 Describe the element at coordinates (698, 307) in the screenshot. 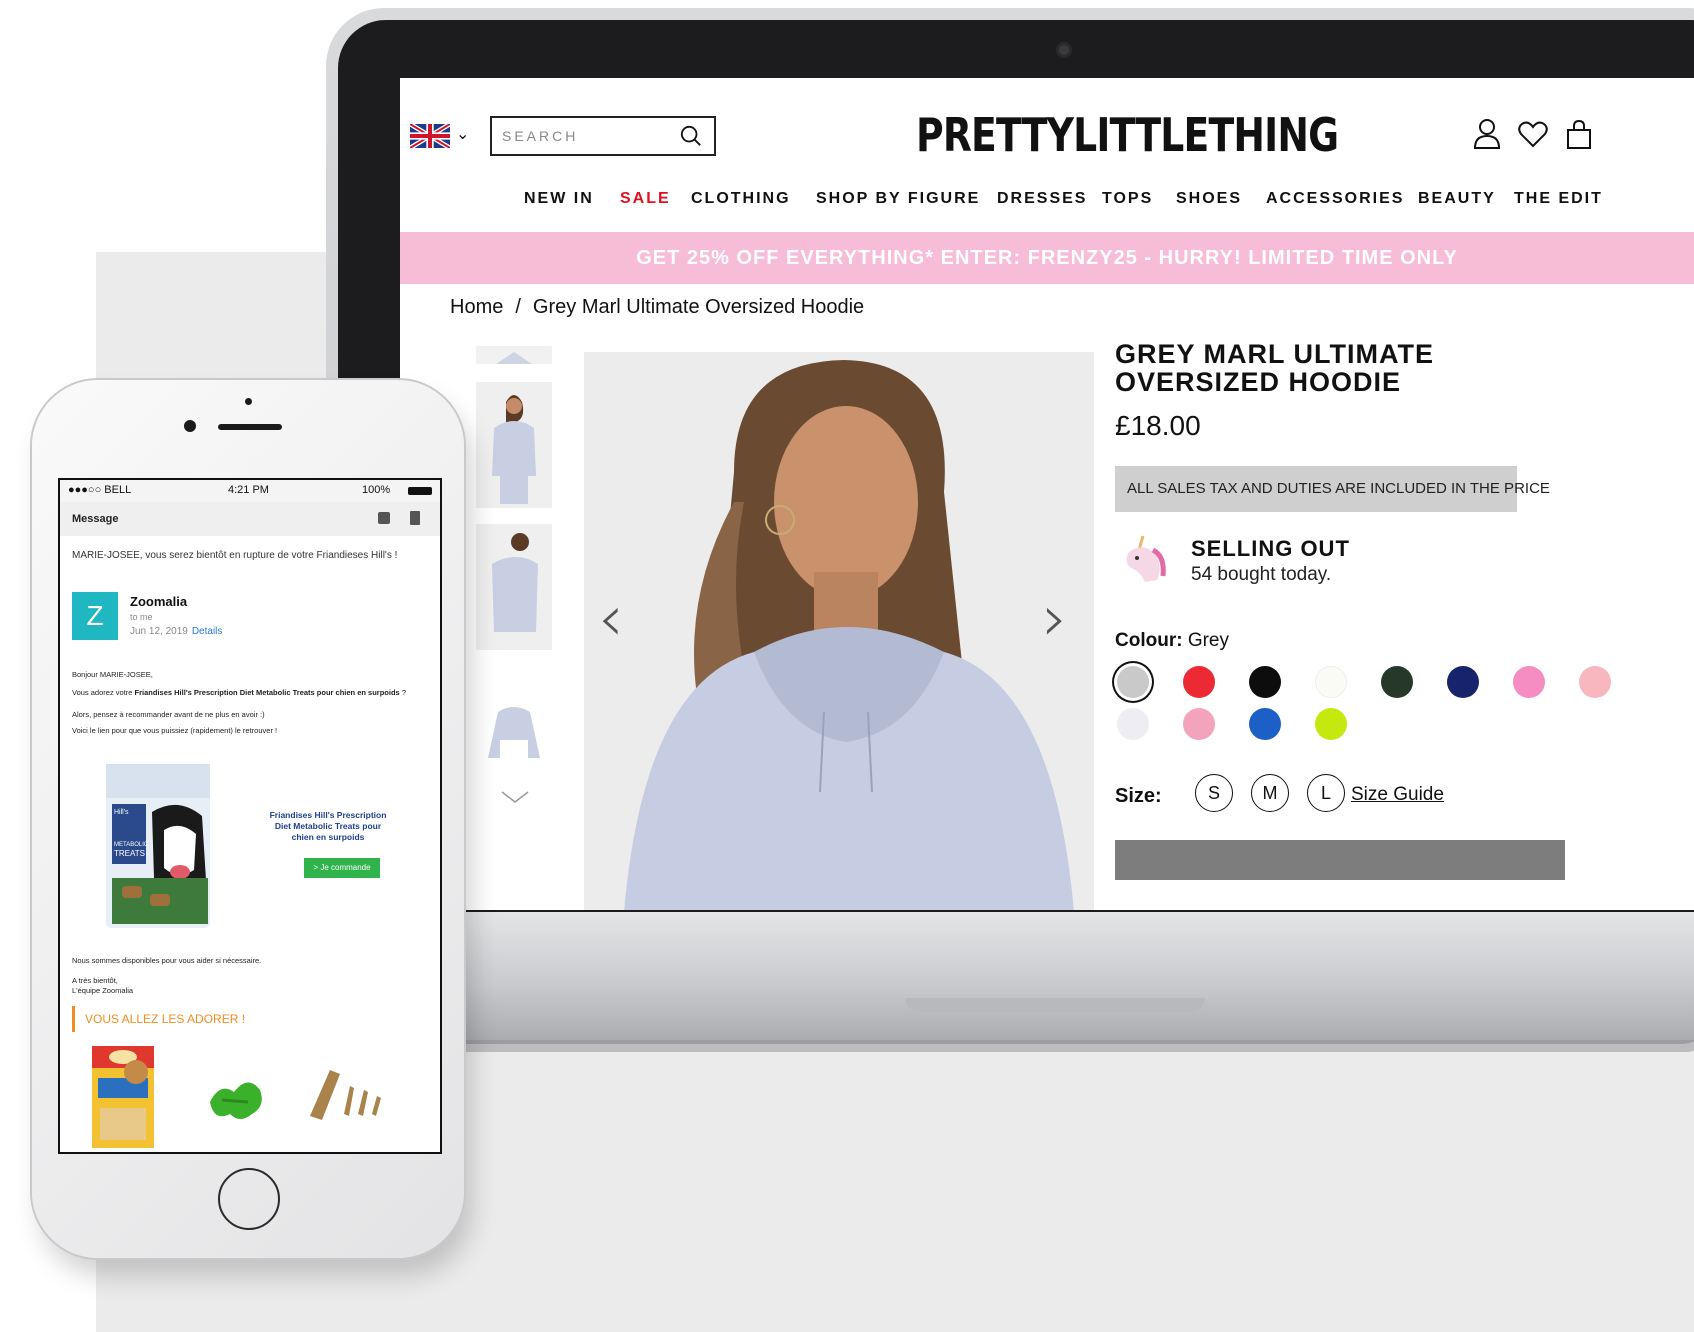

I see `breadcrumb-current: Grey Marl Ultimate Oversized Hoodie` at that location.